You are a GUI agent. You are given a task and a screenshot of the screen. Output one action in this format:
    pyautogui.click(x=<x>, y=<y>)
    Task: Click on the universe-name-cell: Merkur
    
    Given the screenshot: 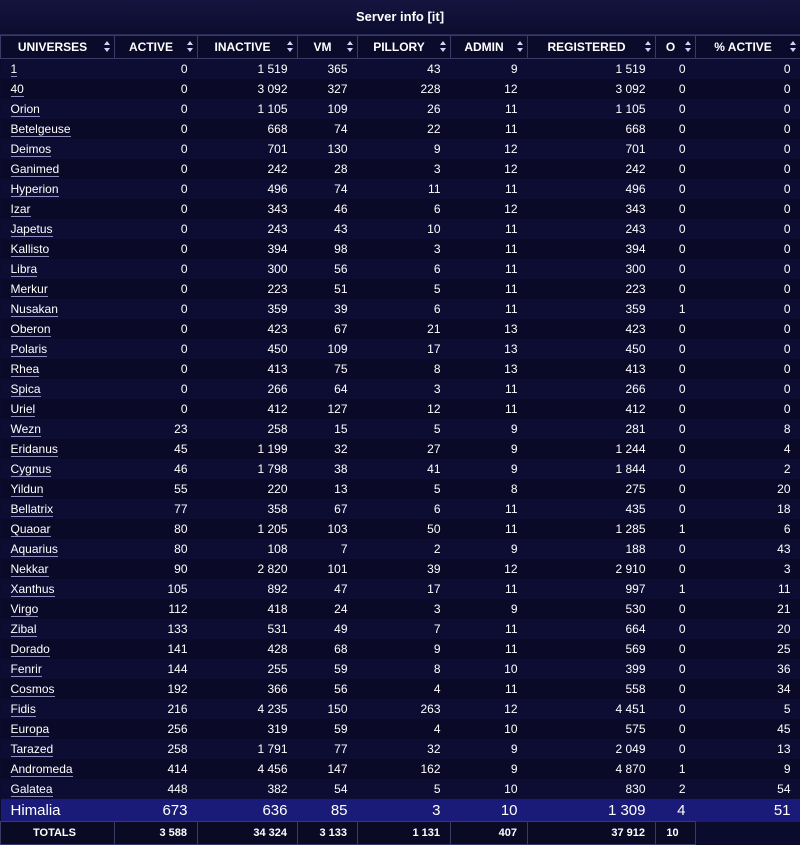 What is the action you would take?
    pyautogui.click(x=57, y=289)
    